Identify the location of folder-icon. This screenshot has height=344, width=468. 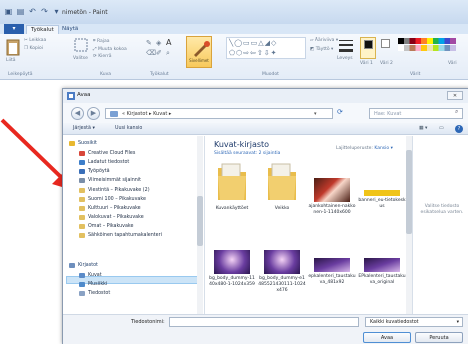
(282, 181).